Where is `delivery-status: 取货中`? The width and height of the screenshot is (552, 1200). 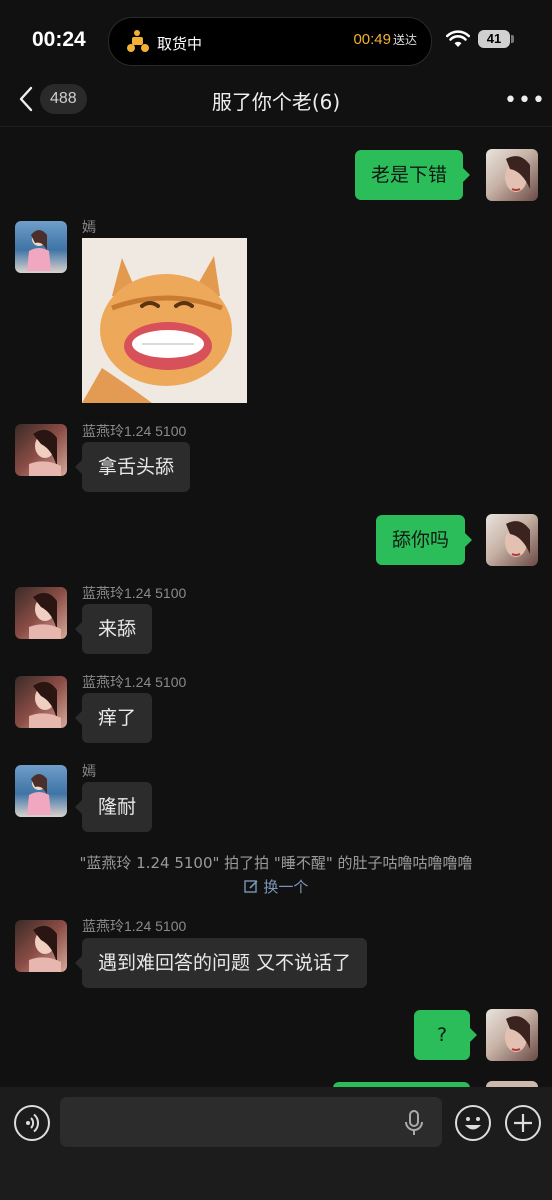 delivery-status: 取货中 is located at coordinates (163, 43).